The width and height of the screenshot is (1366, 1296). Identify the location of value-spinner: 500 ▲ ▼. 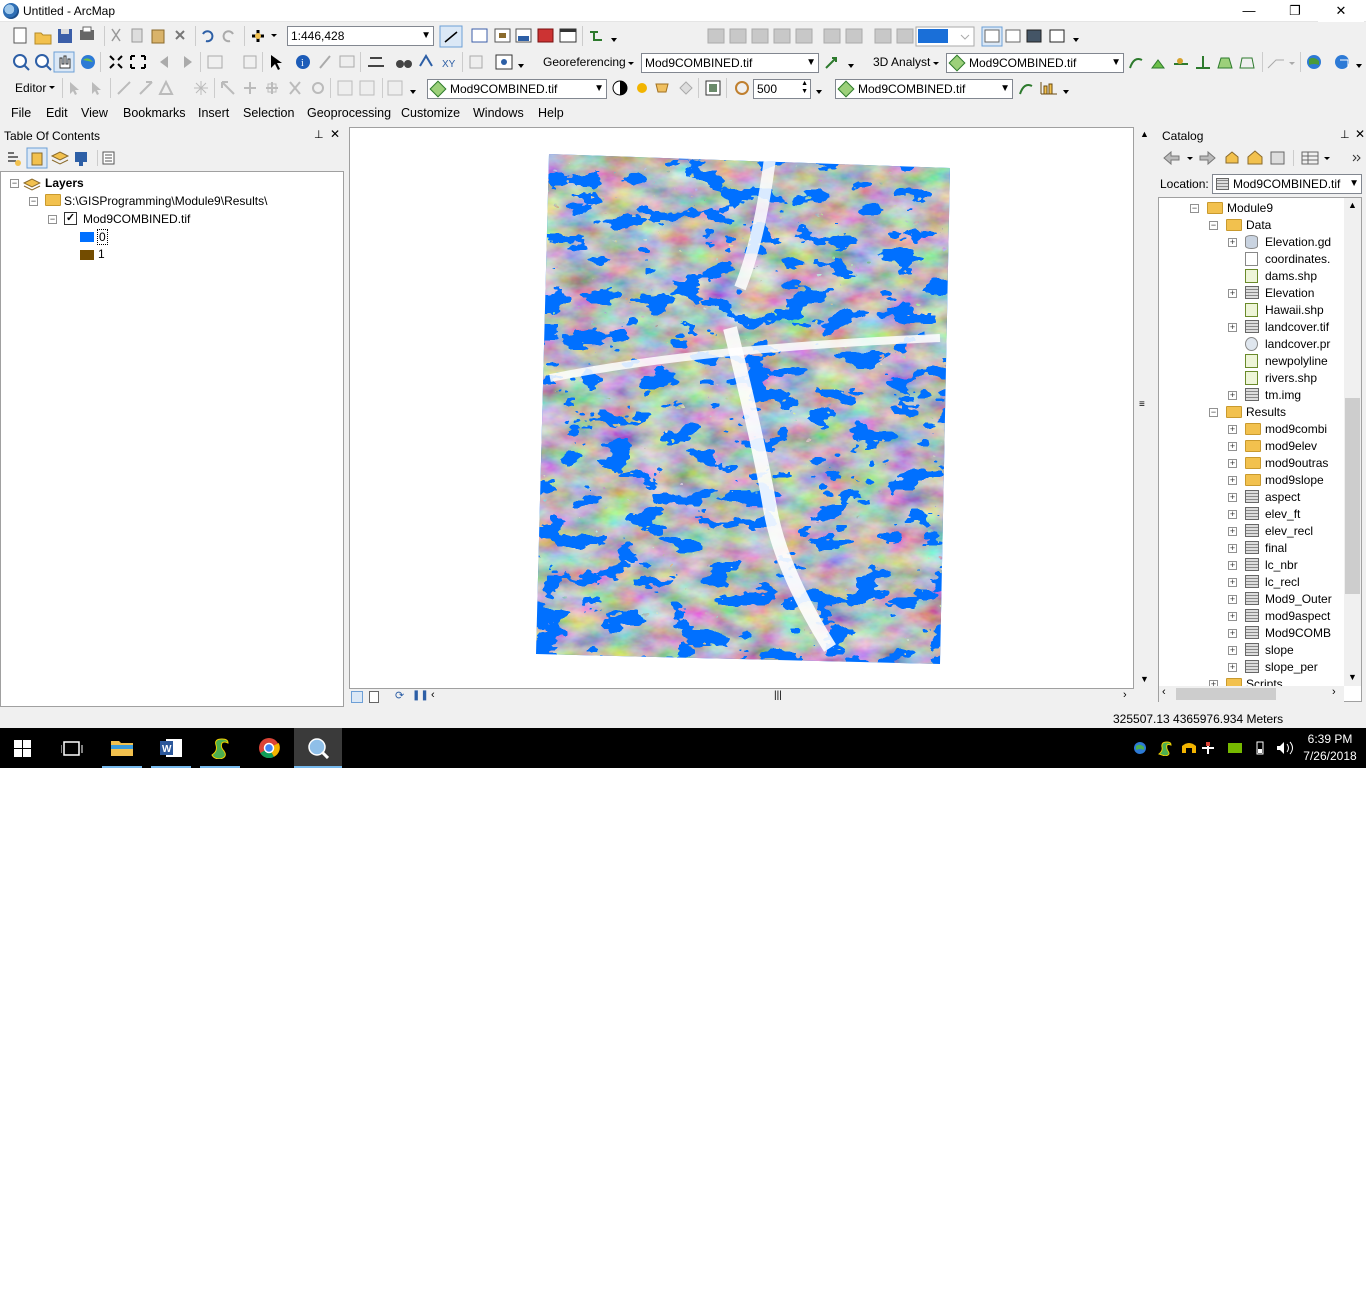
(782, 89).